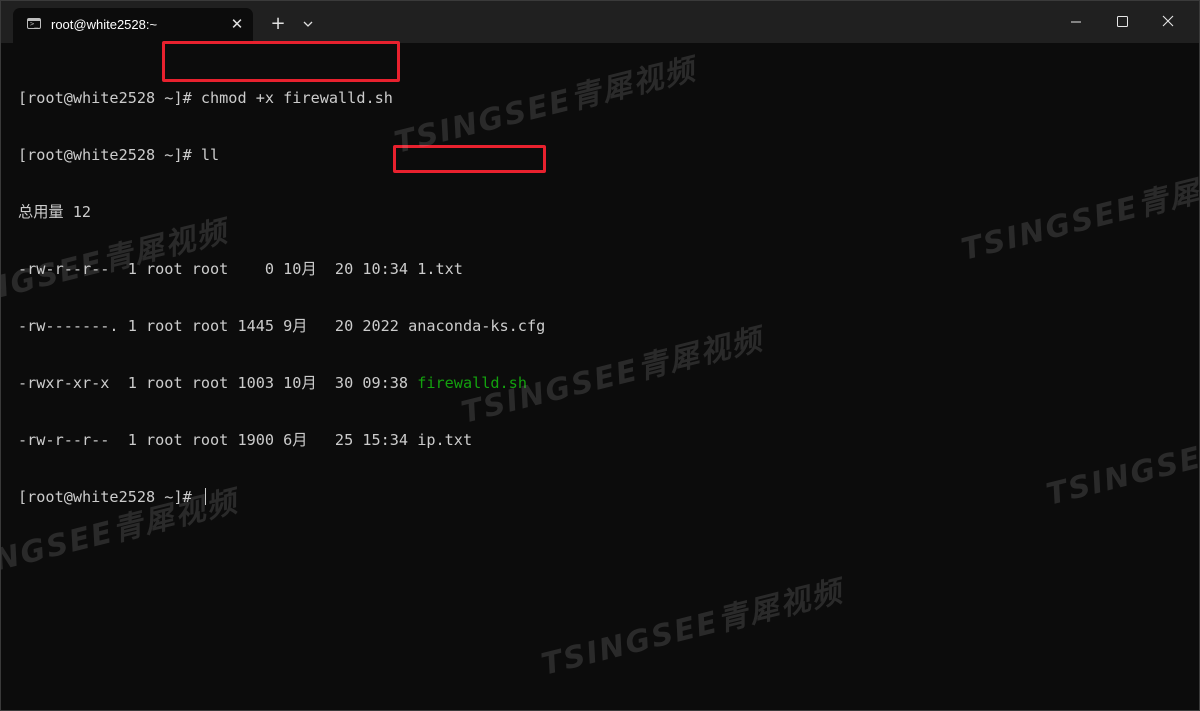 The height and width of the screenshot is (711, 1200). I want to click on window-close-icon, so click(1168, 21).